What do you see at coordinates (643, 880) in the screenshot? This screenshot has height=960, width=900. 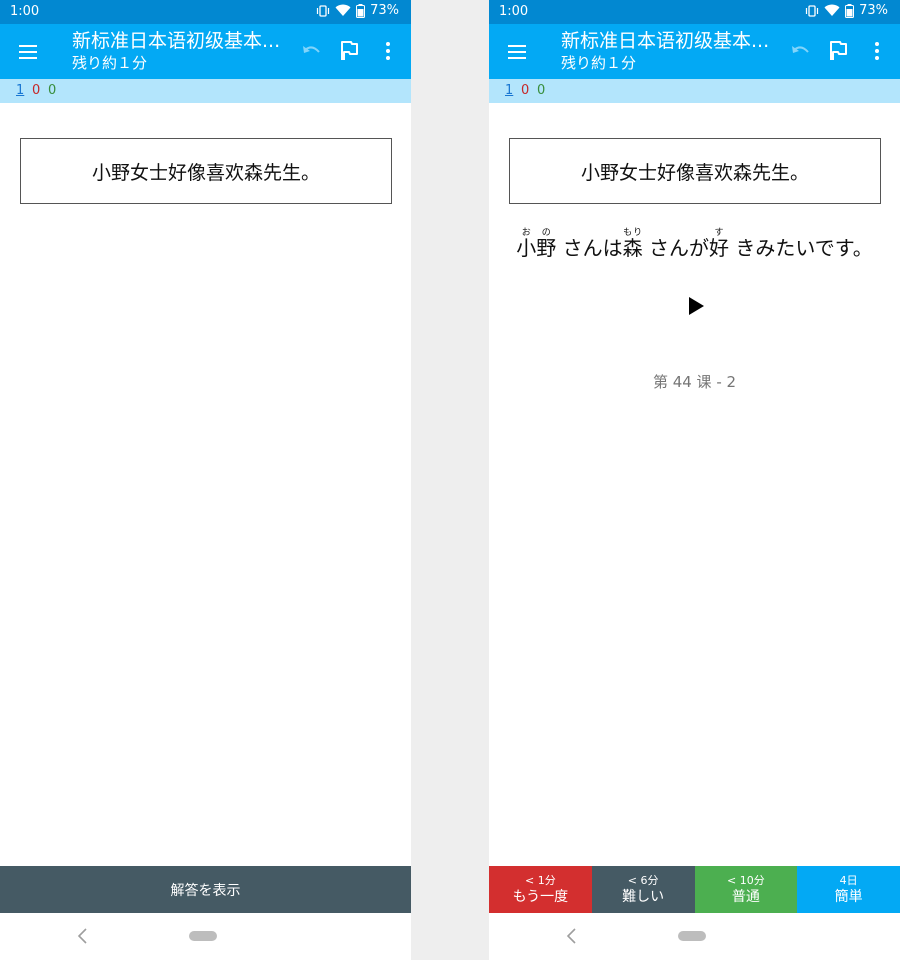 I see `ease-interval: < 6分` at bounding box center [643, 880].